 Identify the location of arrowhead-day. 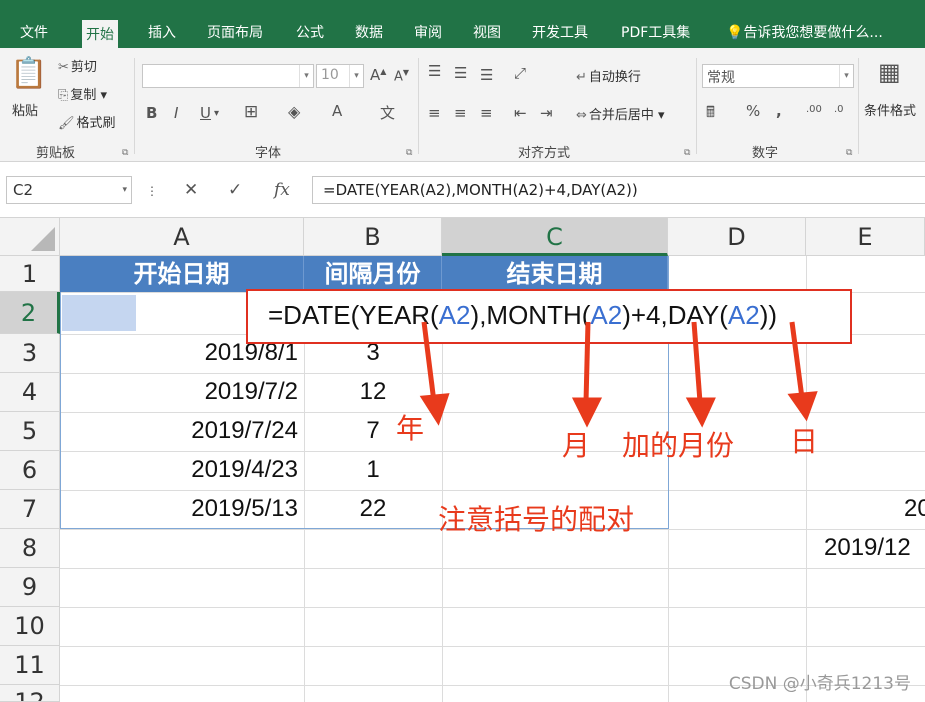
(802, 406).